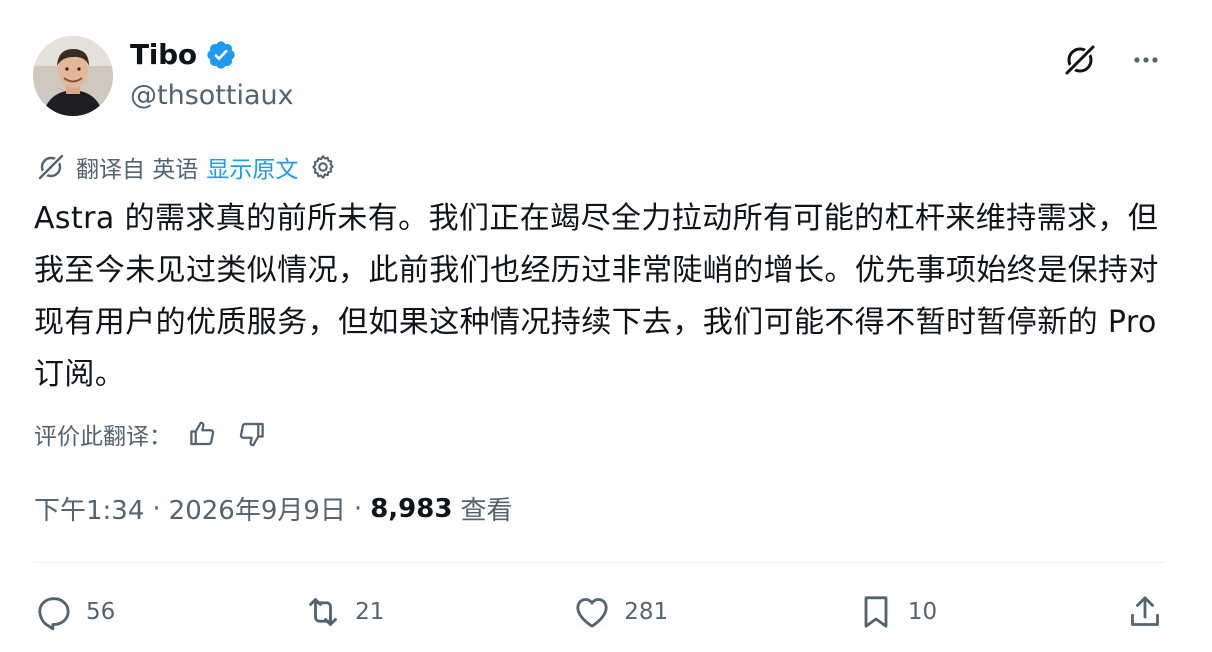  What do you see at coordinates (646, 612) in the screenshot?
I see `like-count: 281` at bounding box center [646, 612].